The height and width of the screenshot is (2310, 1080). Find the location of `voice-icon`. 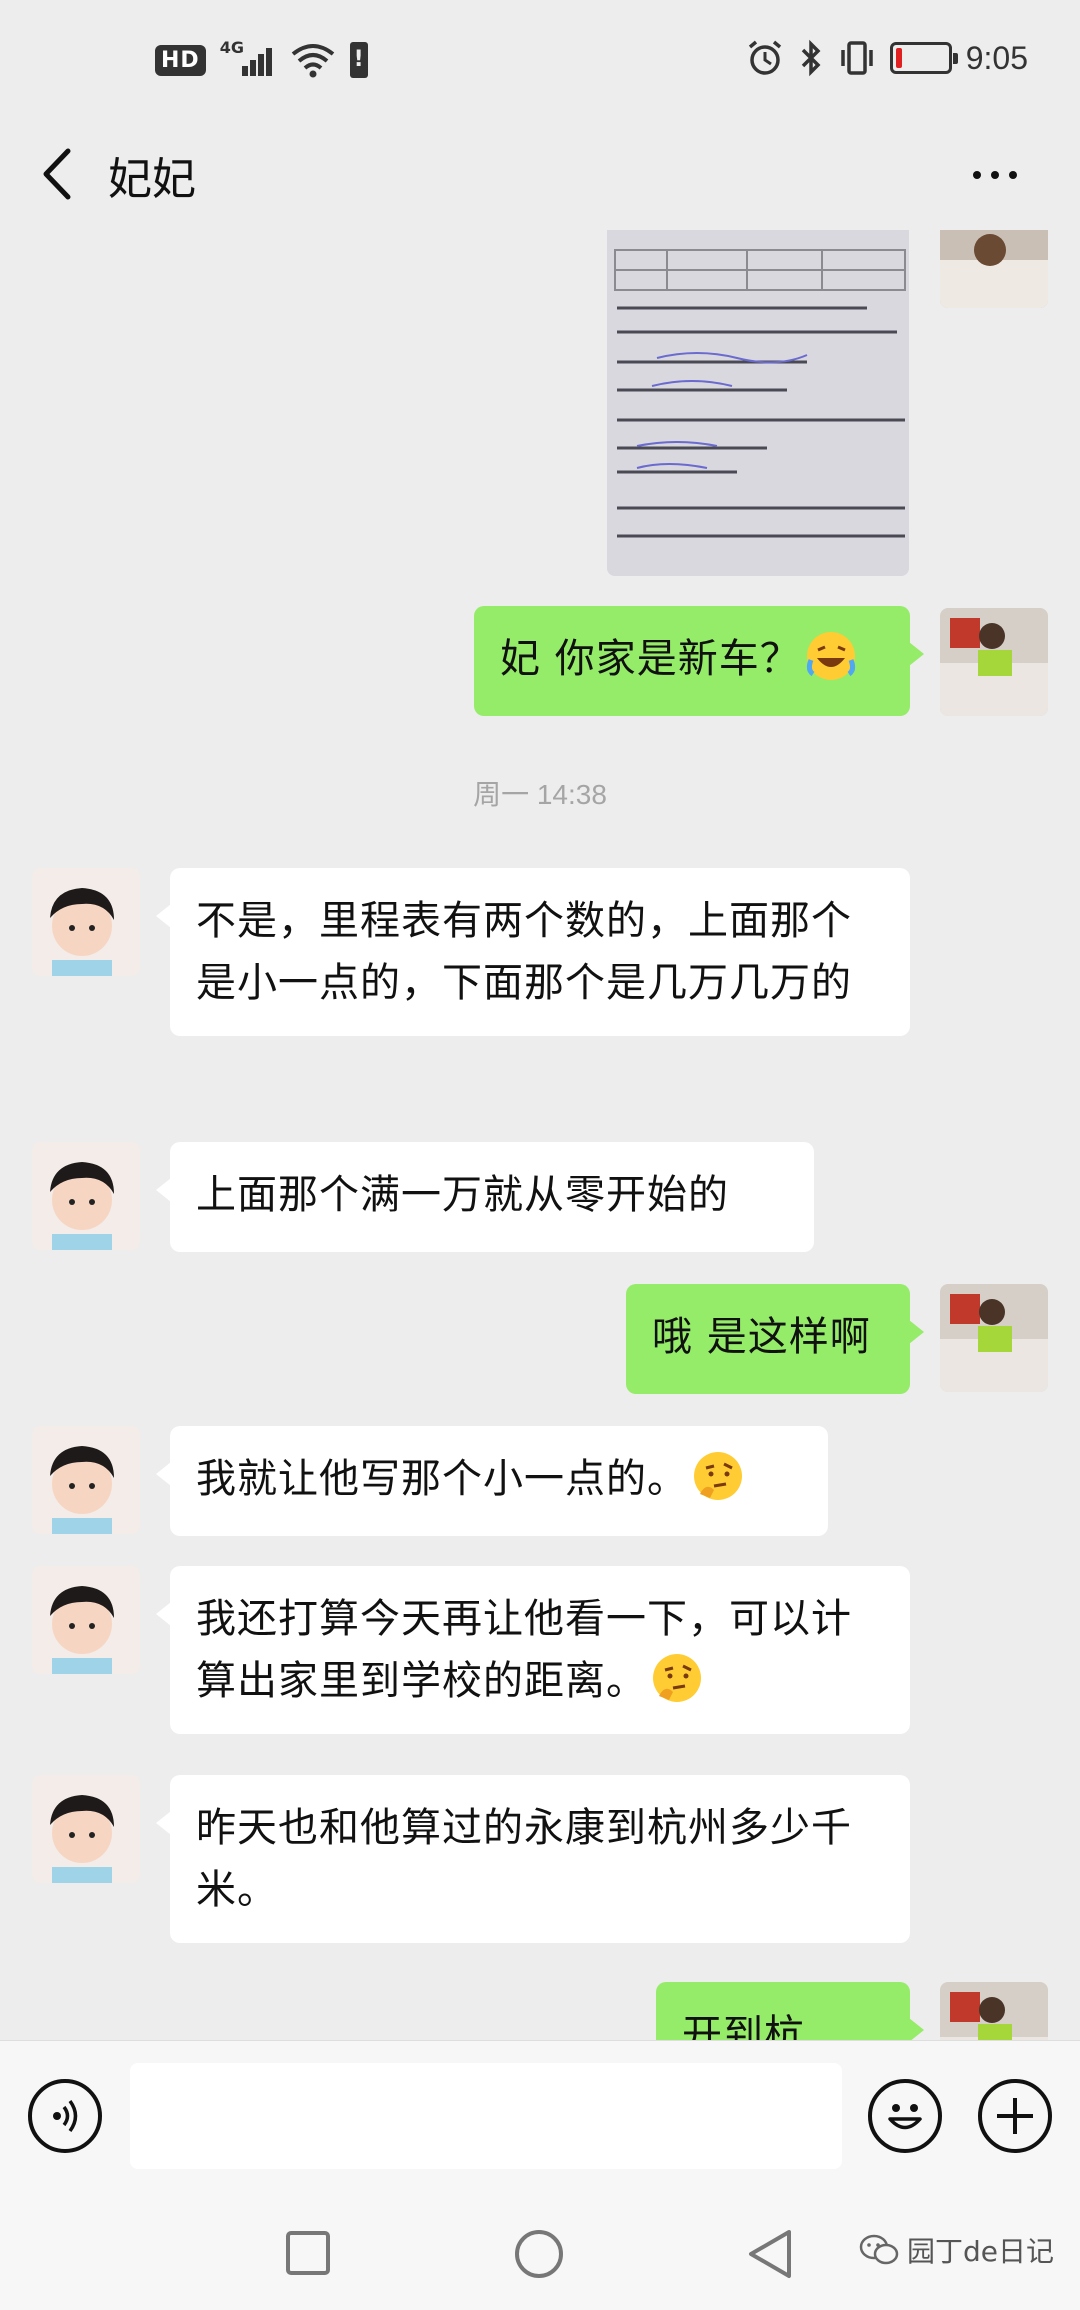

voice-icon is located at coordinates (65, 2116).